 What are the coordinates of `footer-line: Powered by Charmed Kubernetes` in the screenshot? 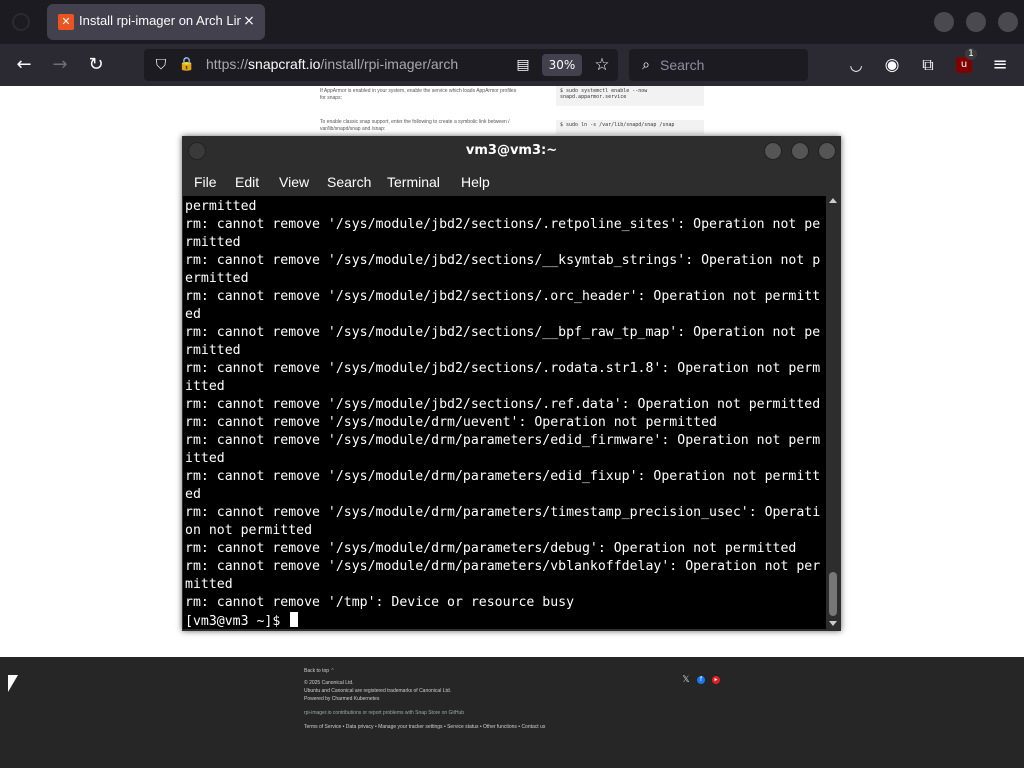 It's located at (342, 699).